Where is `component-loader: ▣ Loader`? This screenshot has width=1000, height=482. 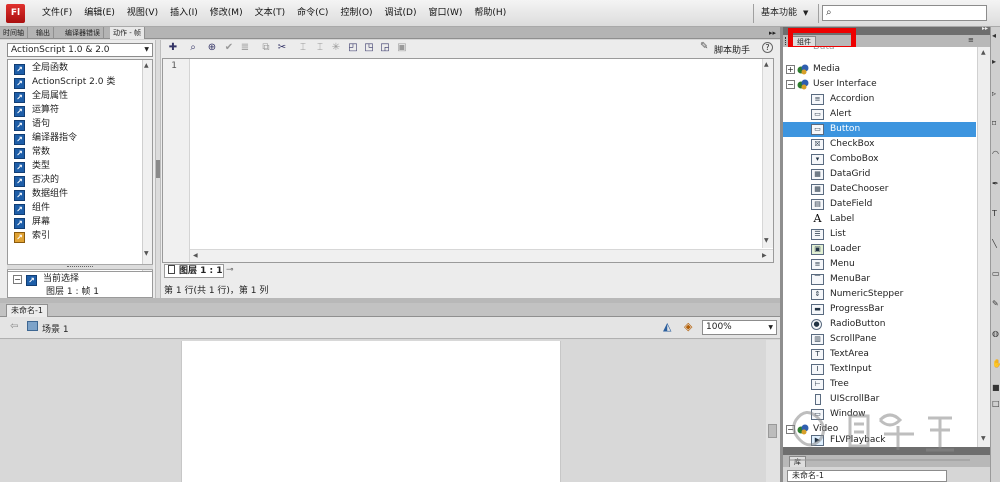
component-loader: ▣ Loader is located at coordinates (879, 249).